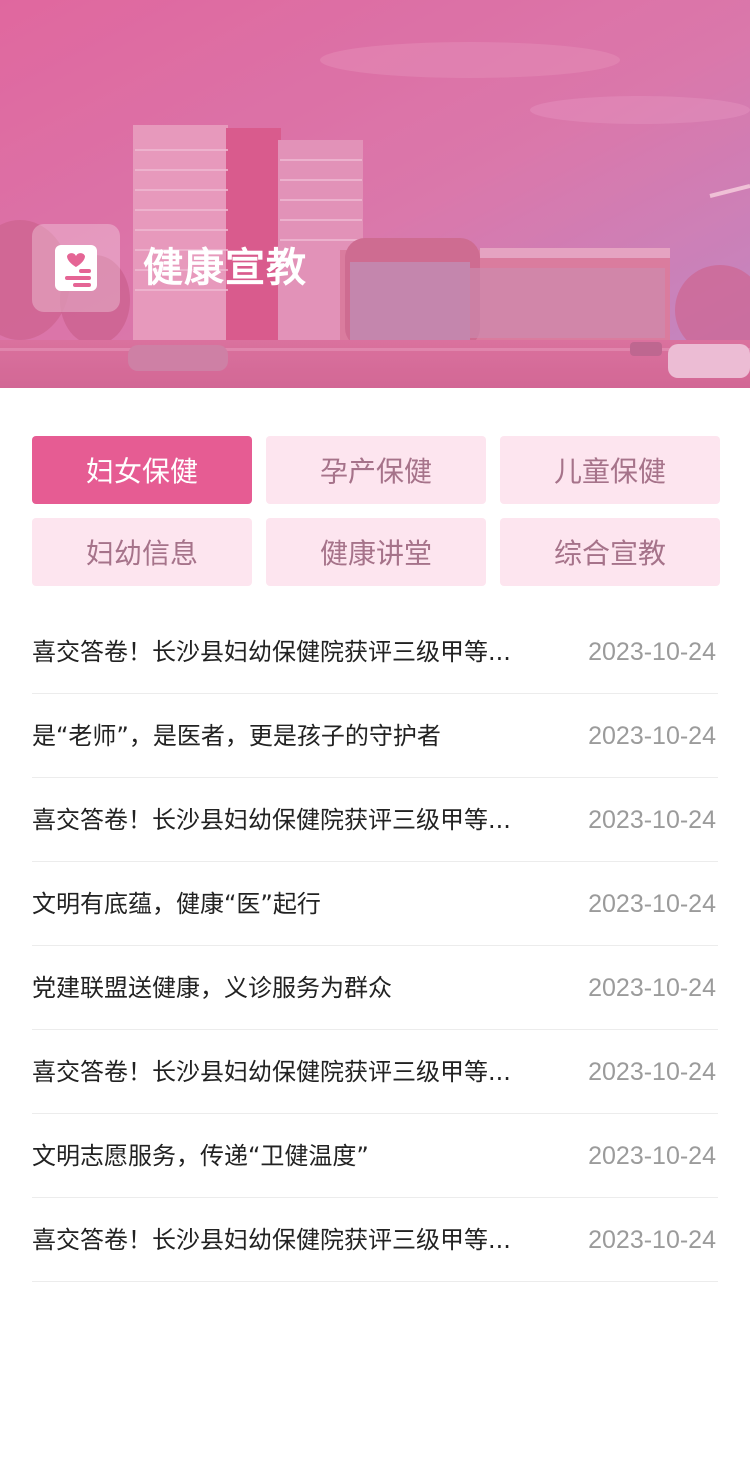 Image resolution: width=750 pixels, height=1464 pixels. Describe the element at coordinates (200, 1156) in the screenshot. I see `news-title: 文明志愿服务，传递“卫健温度”` at that location.